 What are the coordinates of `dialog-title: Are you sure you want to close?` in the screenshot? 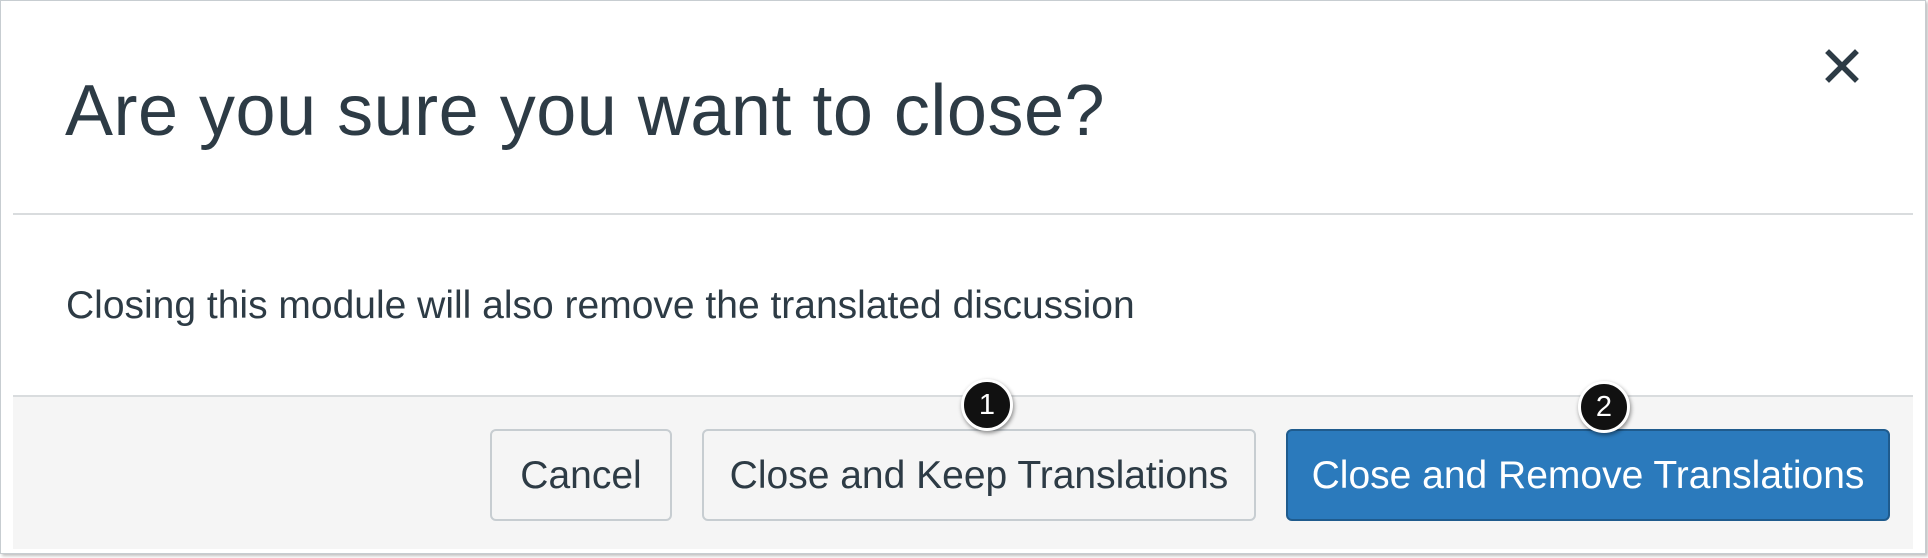 It's located at (585, 111).